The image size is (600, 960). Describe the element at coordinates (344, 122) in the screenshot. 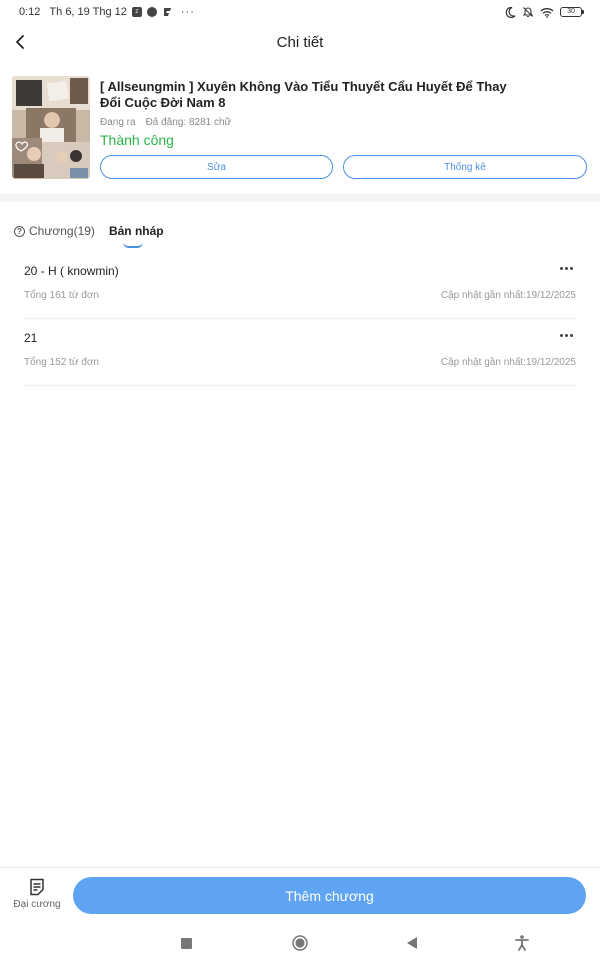

I see `book-meta: Đang ra Đã đăng: 8281 chữ` at that location.